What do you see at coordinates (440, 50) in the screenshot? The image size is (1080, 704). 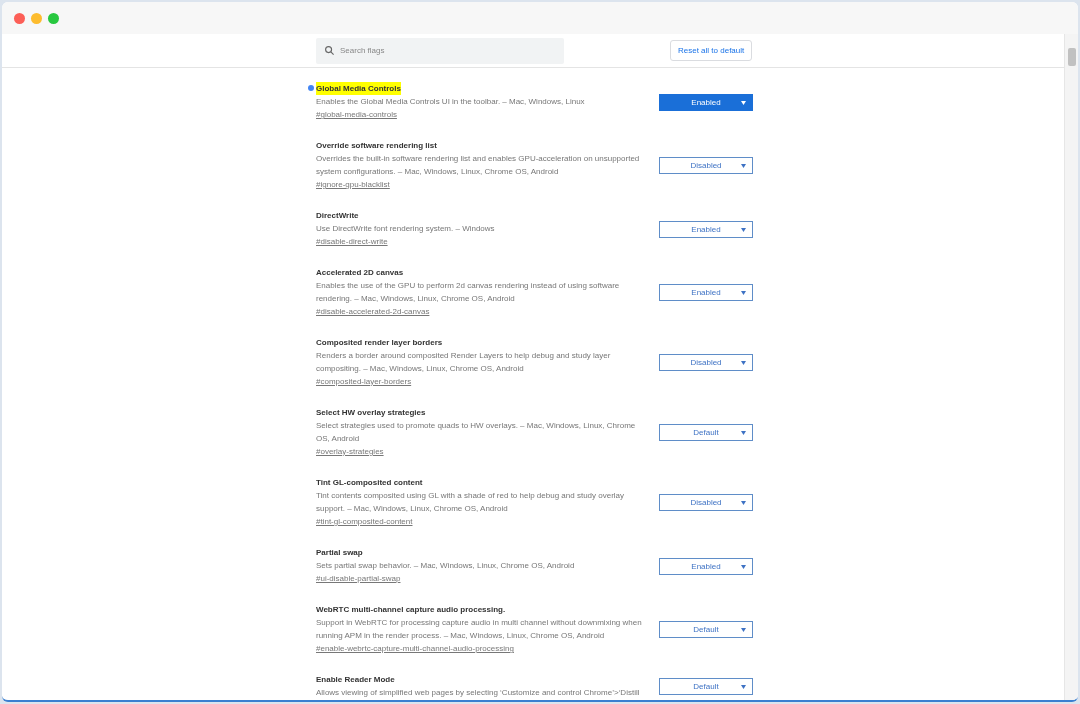 I see `search-field: Search flags` at bounding box center [440, 50].